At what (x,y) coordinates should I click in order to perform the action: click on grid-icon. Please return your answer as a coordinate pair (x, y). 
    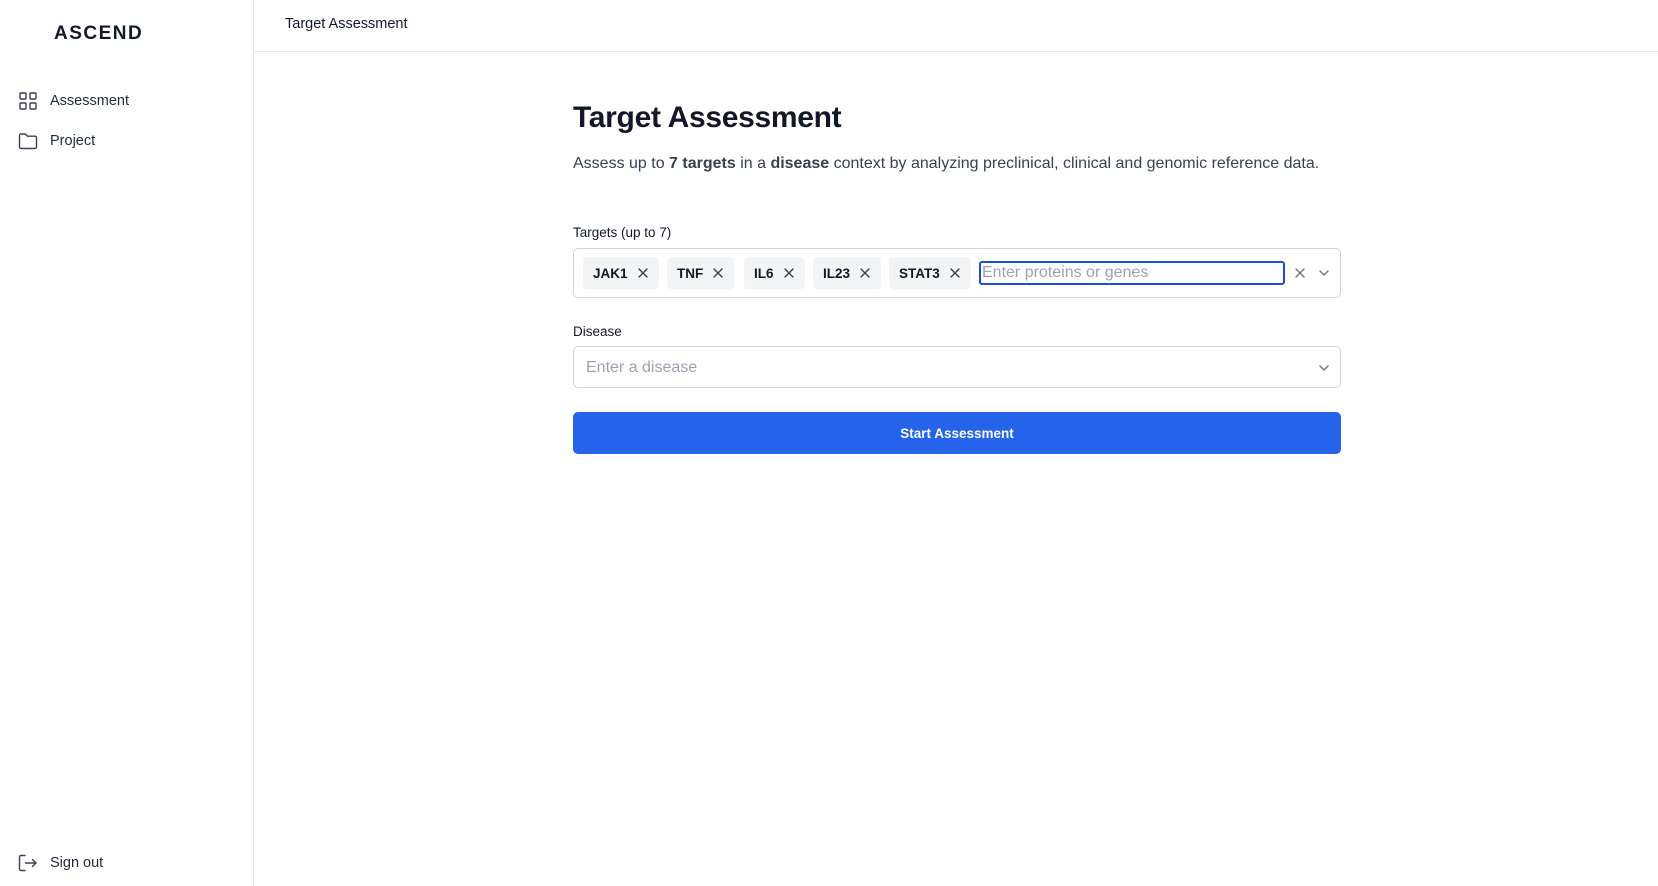
    Looking at the image, I should click on (28, 101).